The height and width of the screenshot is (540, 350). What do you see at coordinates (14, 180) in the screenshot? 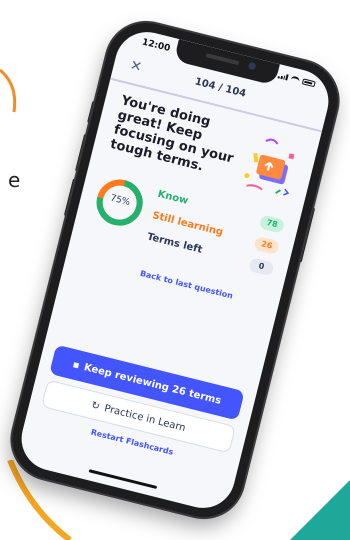
I see `background-text: e` at bounding box center [14, 180].